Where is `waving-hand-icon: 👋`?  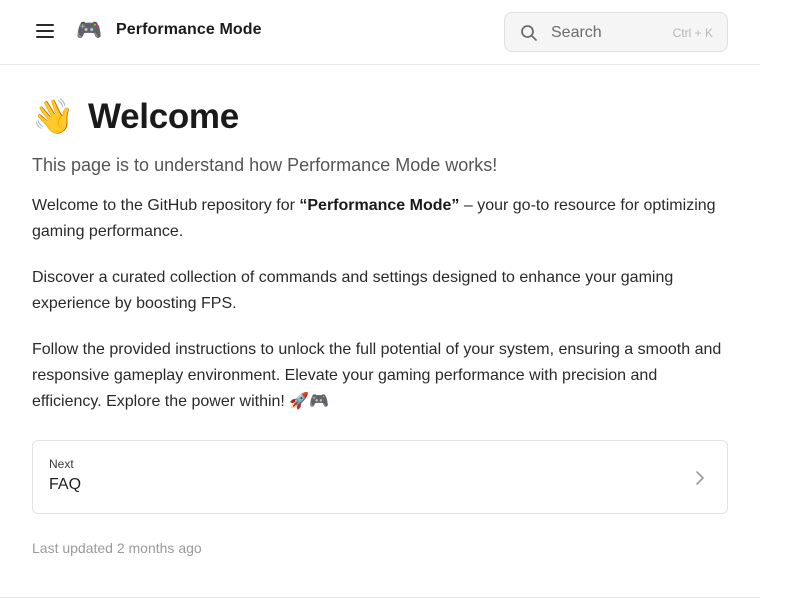
waving-hand-icon: 👋 is located at coordinates (53, 117).